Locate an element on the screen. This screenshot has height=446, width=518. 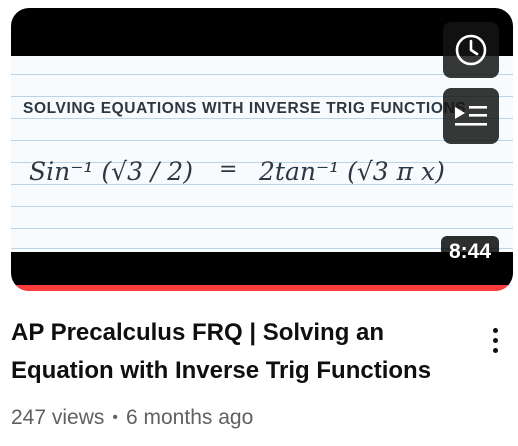
watch-later-button is located at coordinates (471, 50).